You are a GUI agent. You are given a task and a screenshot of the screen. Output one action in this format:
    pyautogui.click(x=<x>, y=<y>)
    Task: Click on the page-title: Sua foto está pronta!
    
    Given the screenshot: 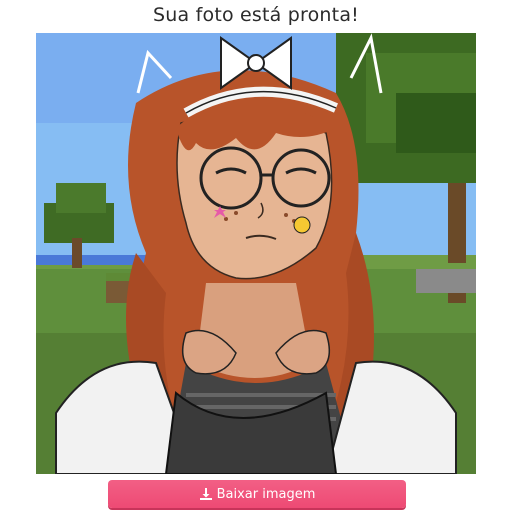 What is the action you would take?
    pyautogui.click(x=256, y=15)
    